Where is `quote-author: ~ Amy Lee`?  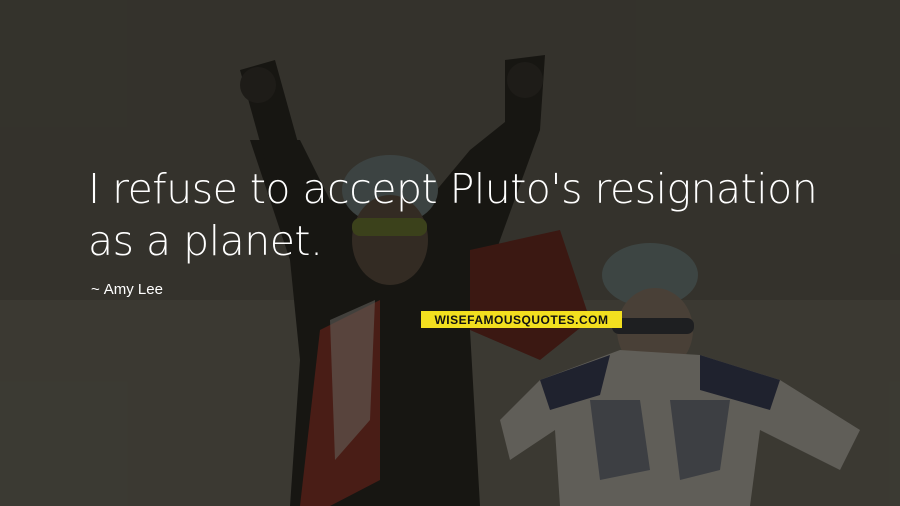 quote-author: ~ Amy Lee is located at coordinates (127, 289).